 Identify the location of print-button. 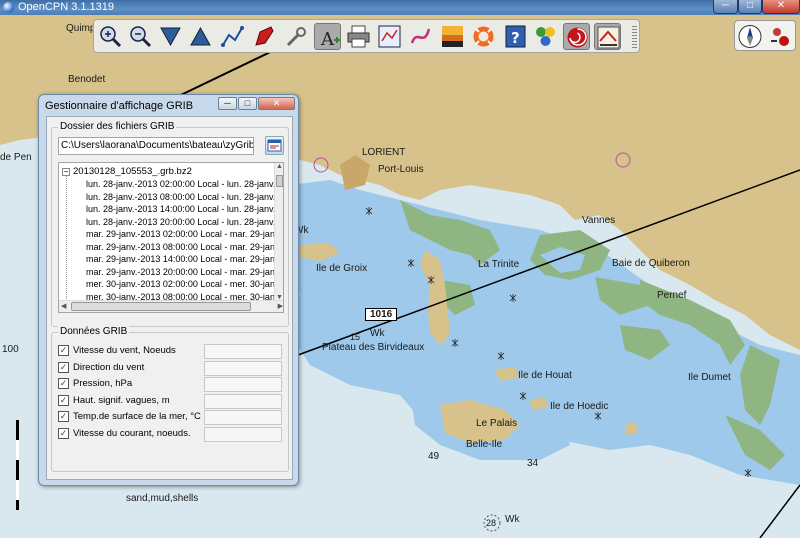
(358, 36).